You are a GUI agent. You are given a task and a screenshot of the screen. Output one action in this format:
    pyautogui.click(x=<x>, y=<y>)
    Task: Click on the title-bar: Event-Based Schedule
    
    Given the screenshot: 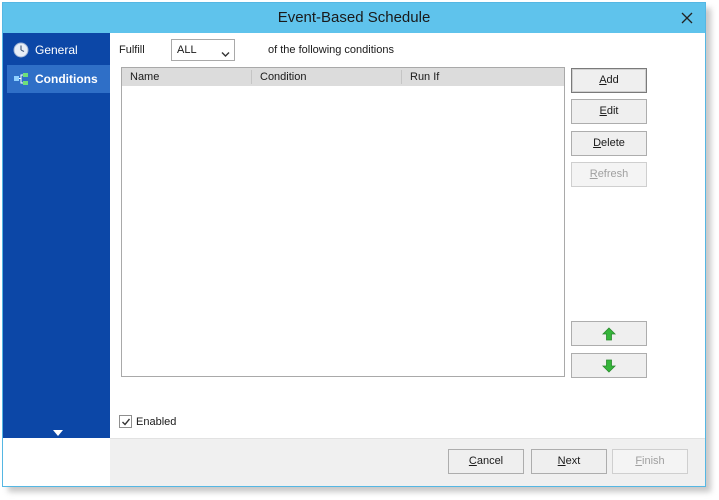 What is the action you would take?
    pyautogui.click(x=354, y=18)
    